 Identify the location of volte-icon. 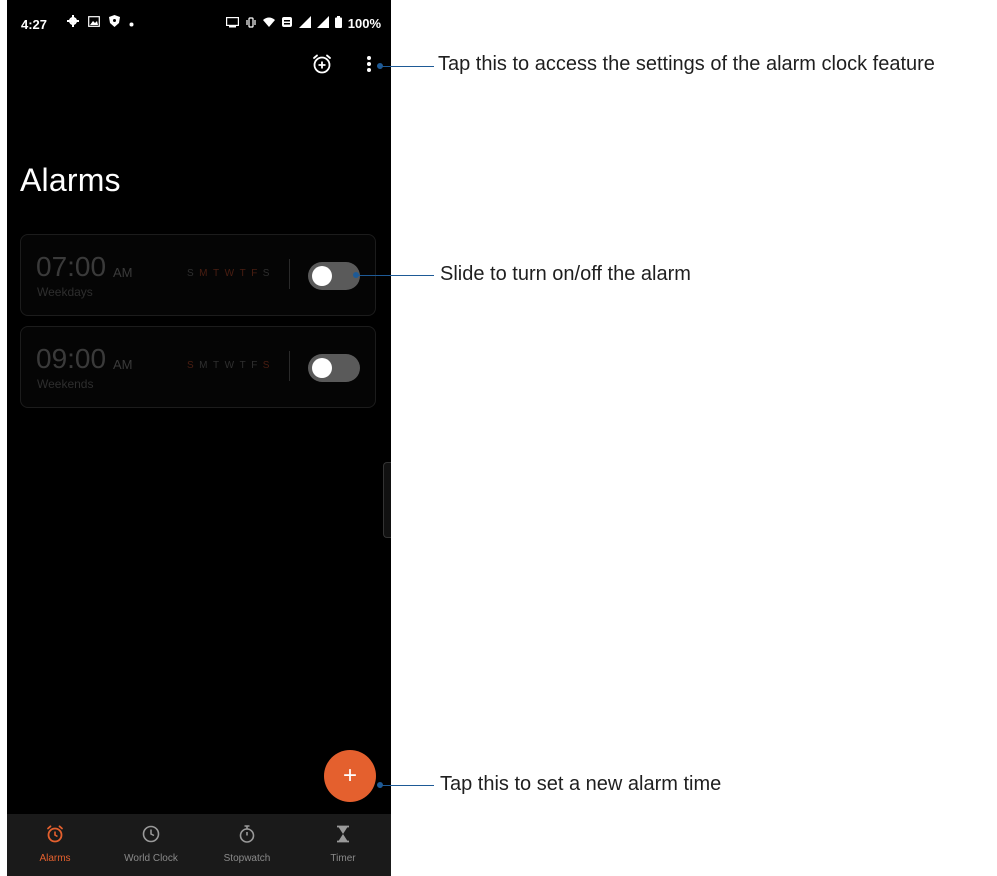
(287, 23).